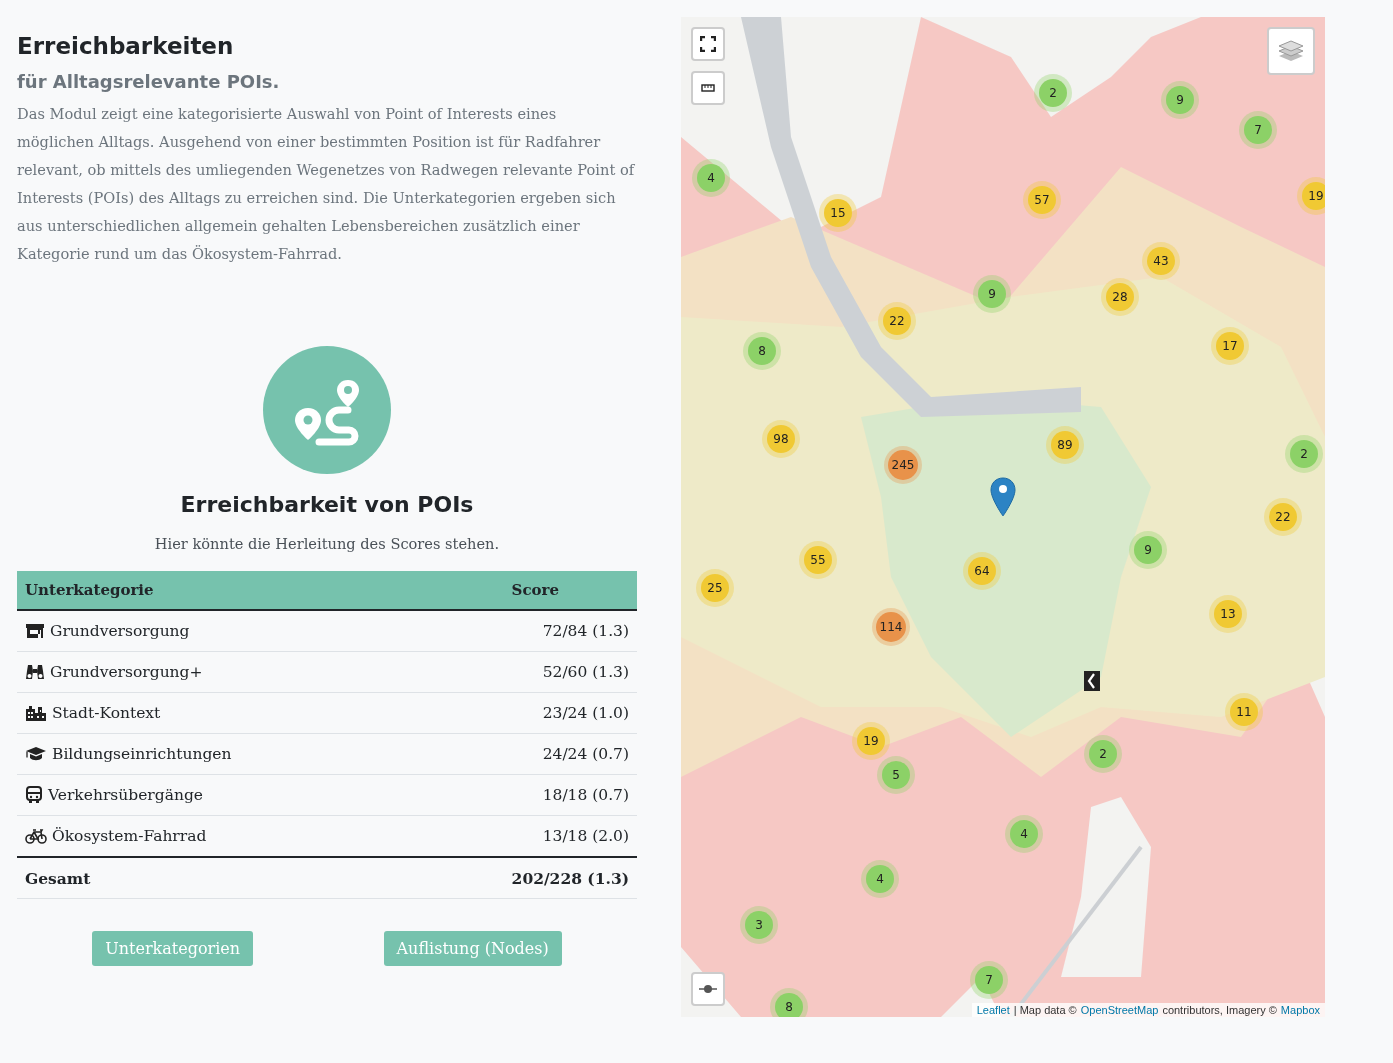 Image resolution: width=1393 pixels, height=1063 pixels. What do you see at coordinates (1300, 1010) in the screenshot?
I see `attribution-link: Mapbox` at bounding box center [1300, 1010].